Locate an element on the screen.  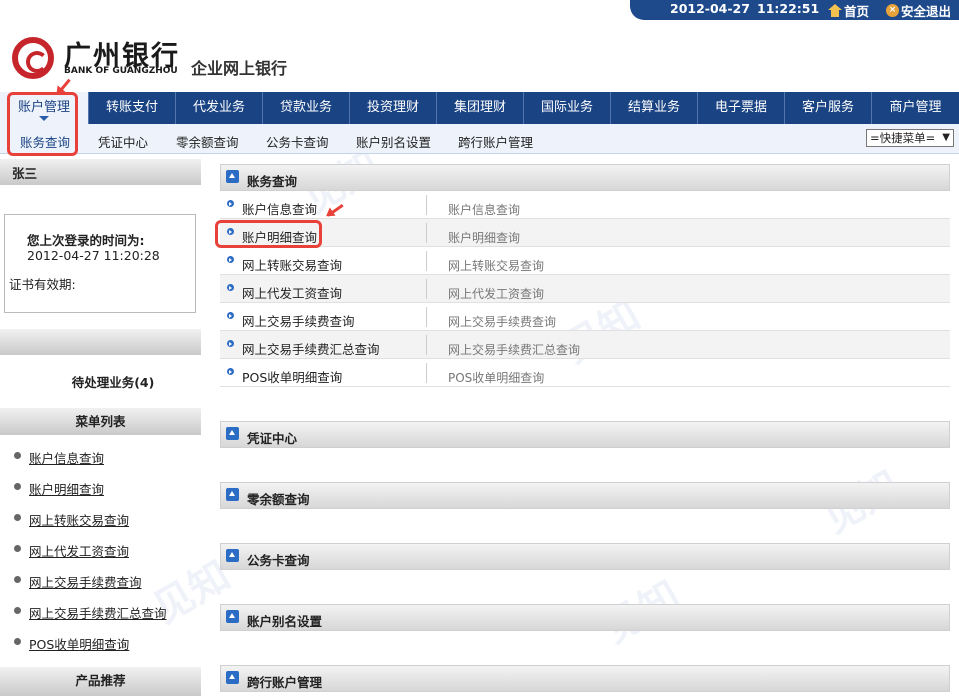
username-bar: 张三 is located at coordinates (100, 172).